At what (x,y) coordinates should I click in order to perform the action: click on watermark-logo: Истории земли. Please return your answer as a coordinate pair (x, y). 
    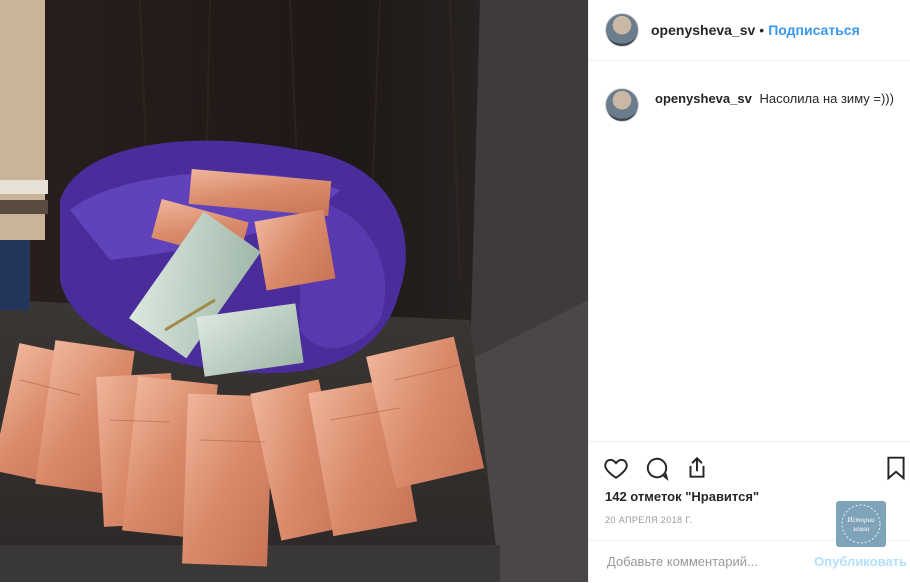
    Looking at the image, I should click on (861, 524).